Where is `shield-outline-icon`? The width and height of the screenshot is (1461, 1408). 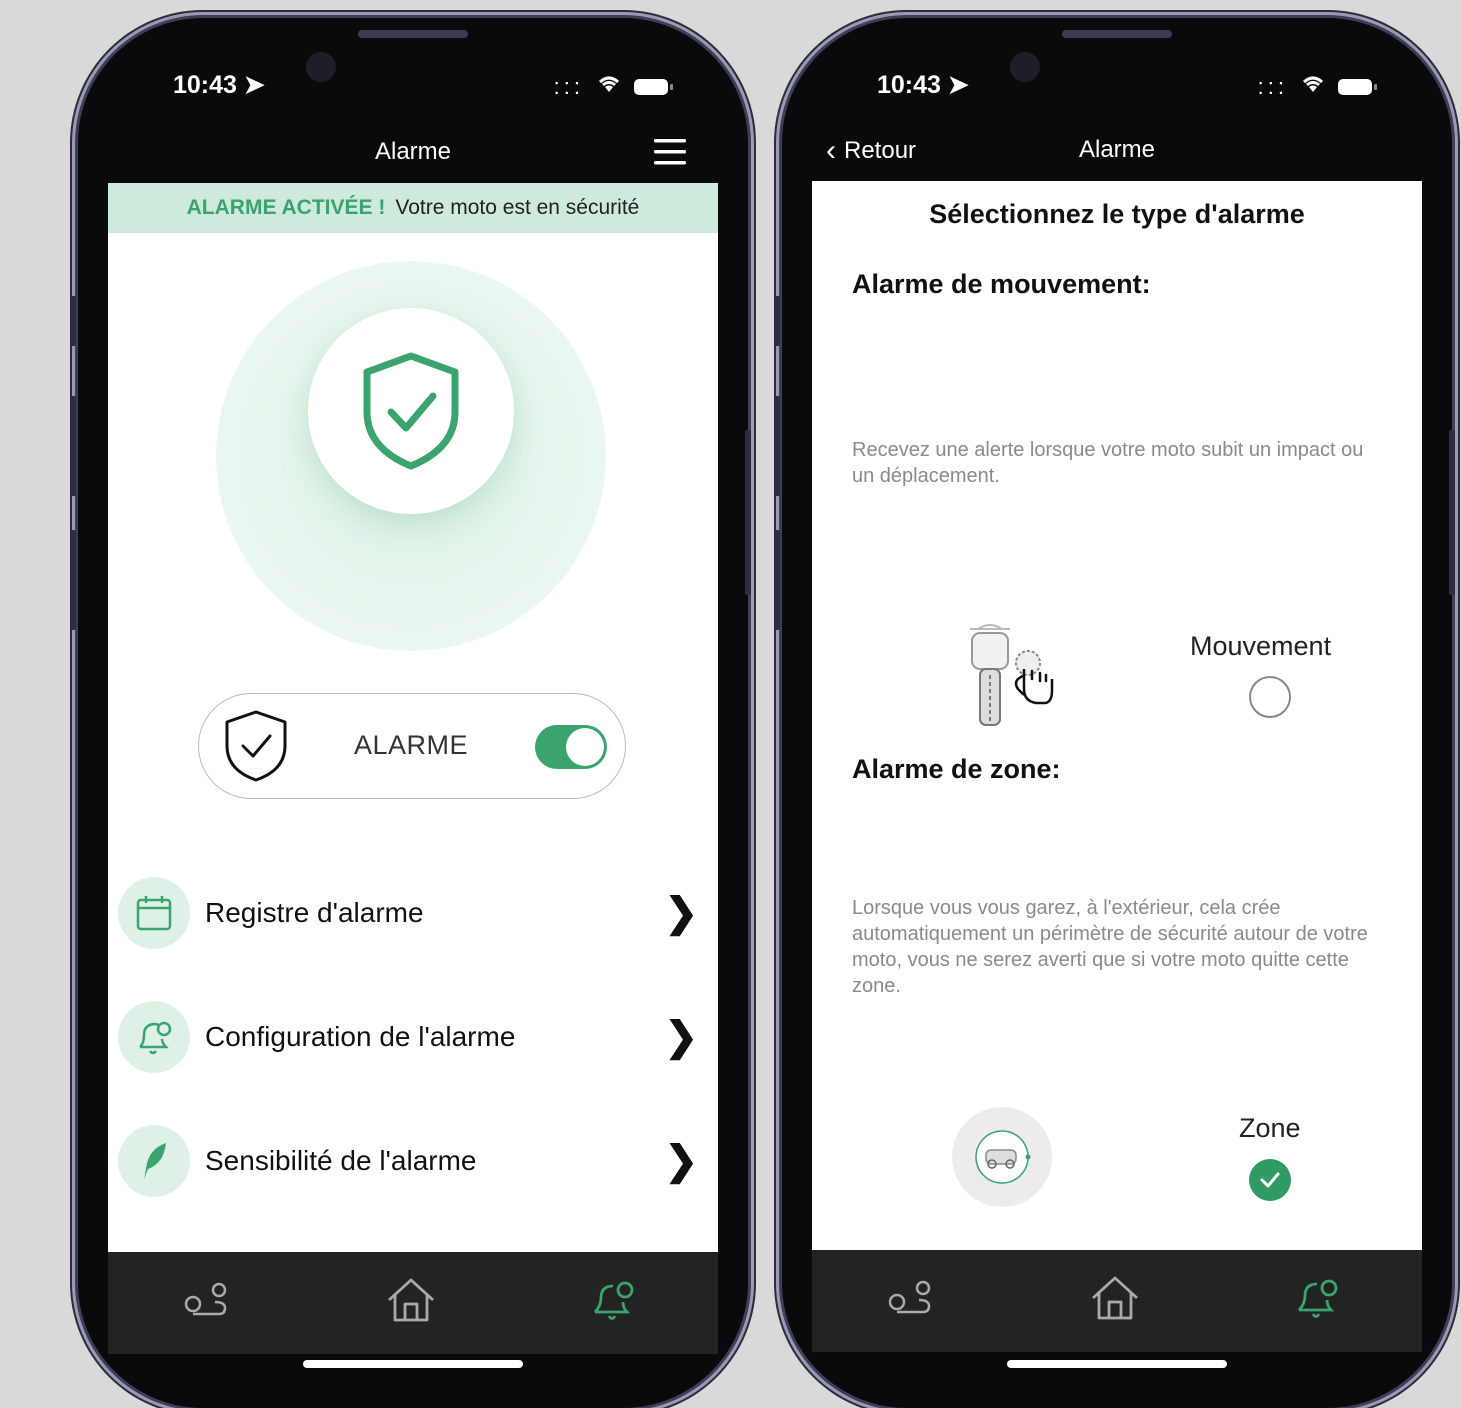 shield-outline-icon is located at coordinates (256, 746).